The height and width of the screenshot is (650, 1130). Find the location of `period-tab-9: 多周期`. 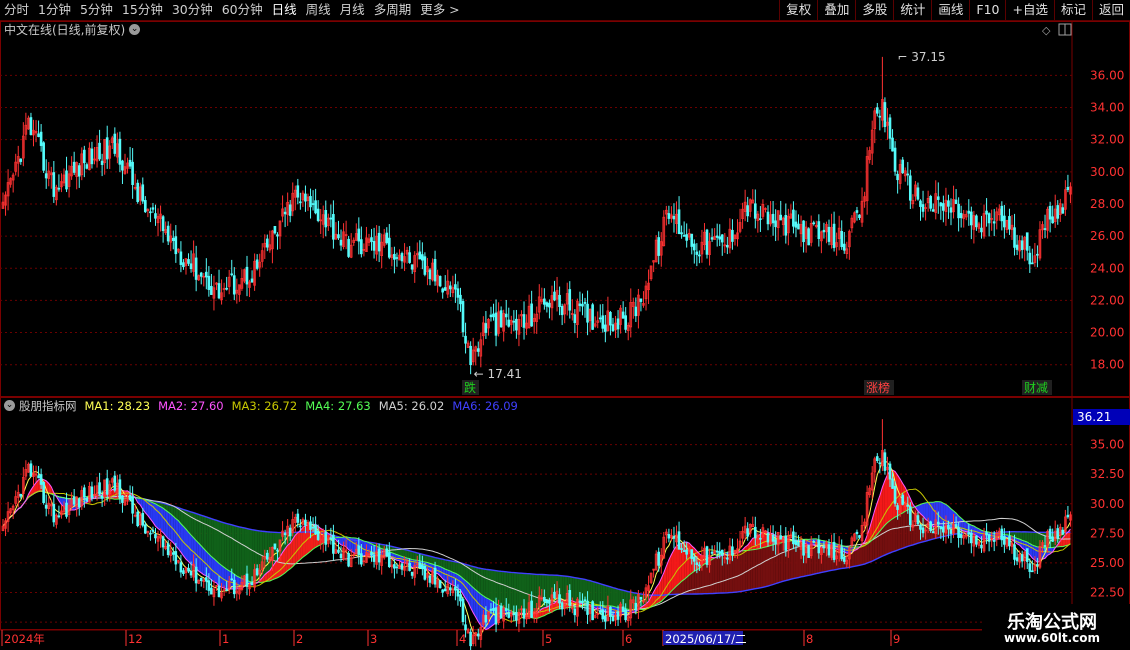

period-tab-9: 多周期 is located at coordinates (393, 10).